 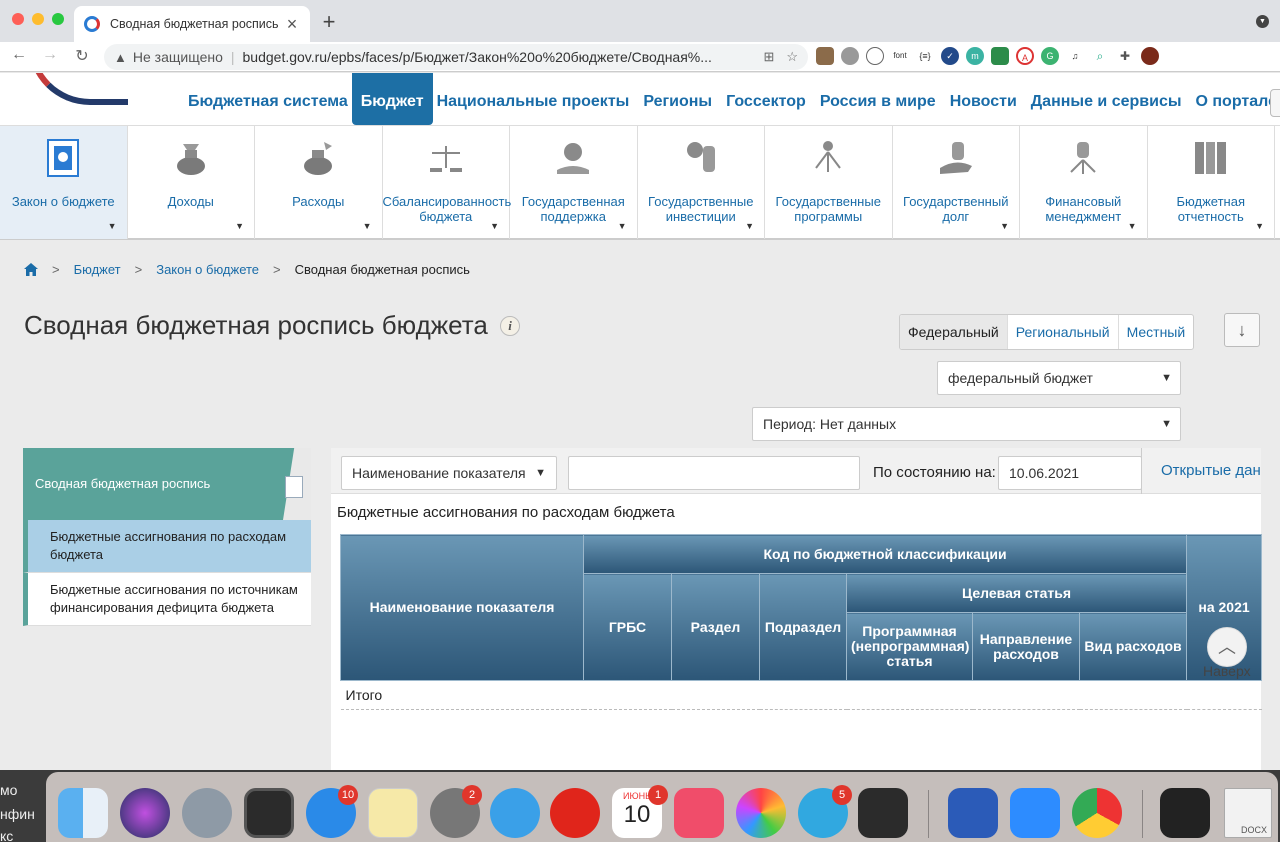 What do you see at coordinates (1133, 646) in the screenshot?
I see `col-vid: Вид расходов` at bounding box center [1133, 646].